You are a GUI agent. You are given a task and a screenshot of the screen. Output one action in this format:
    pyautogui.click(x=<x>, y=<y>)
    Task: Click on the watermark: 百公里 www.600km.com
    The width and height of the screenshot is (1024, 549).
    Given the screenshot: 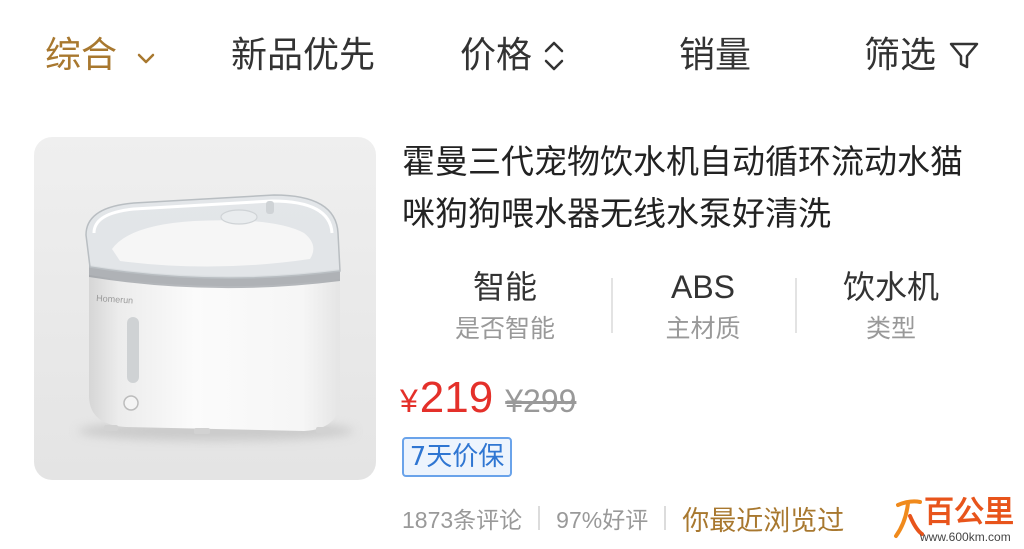 What is the action you would take?
    pyautogui.click(x=957, y=520)
    